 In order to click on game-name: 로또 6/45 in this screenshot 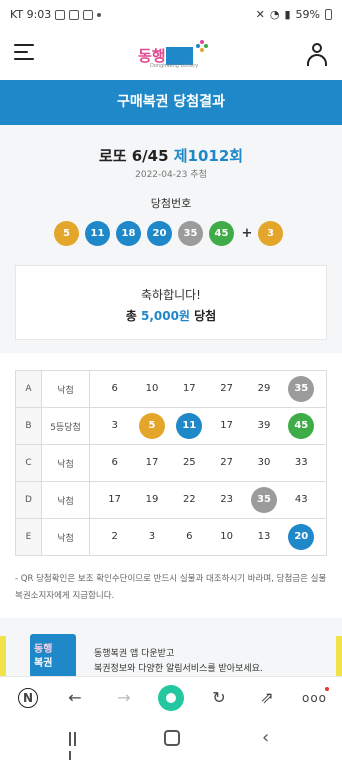, I will do `click(133, 156)`.